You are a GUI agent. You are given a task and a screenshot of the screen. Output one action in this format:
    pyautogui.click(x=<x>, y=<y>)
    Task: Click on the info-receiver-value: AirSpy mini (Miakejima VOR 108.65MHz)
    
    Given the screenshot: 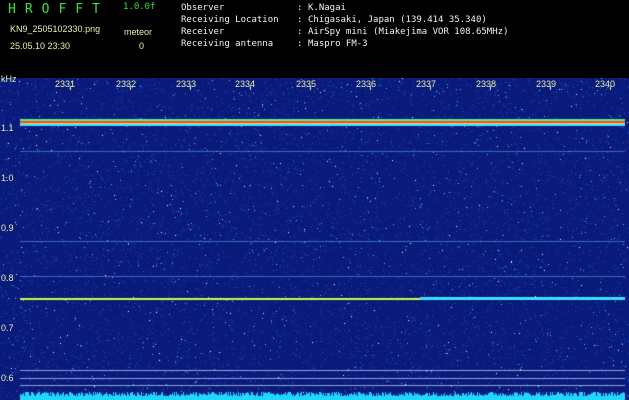 What is the action you would take?
    pyautogui.click(x=408, y=32)
    